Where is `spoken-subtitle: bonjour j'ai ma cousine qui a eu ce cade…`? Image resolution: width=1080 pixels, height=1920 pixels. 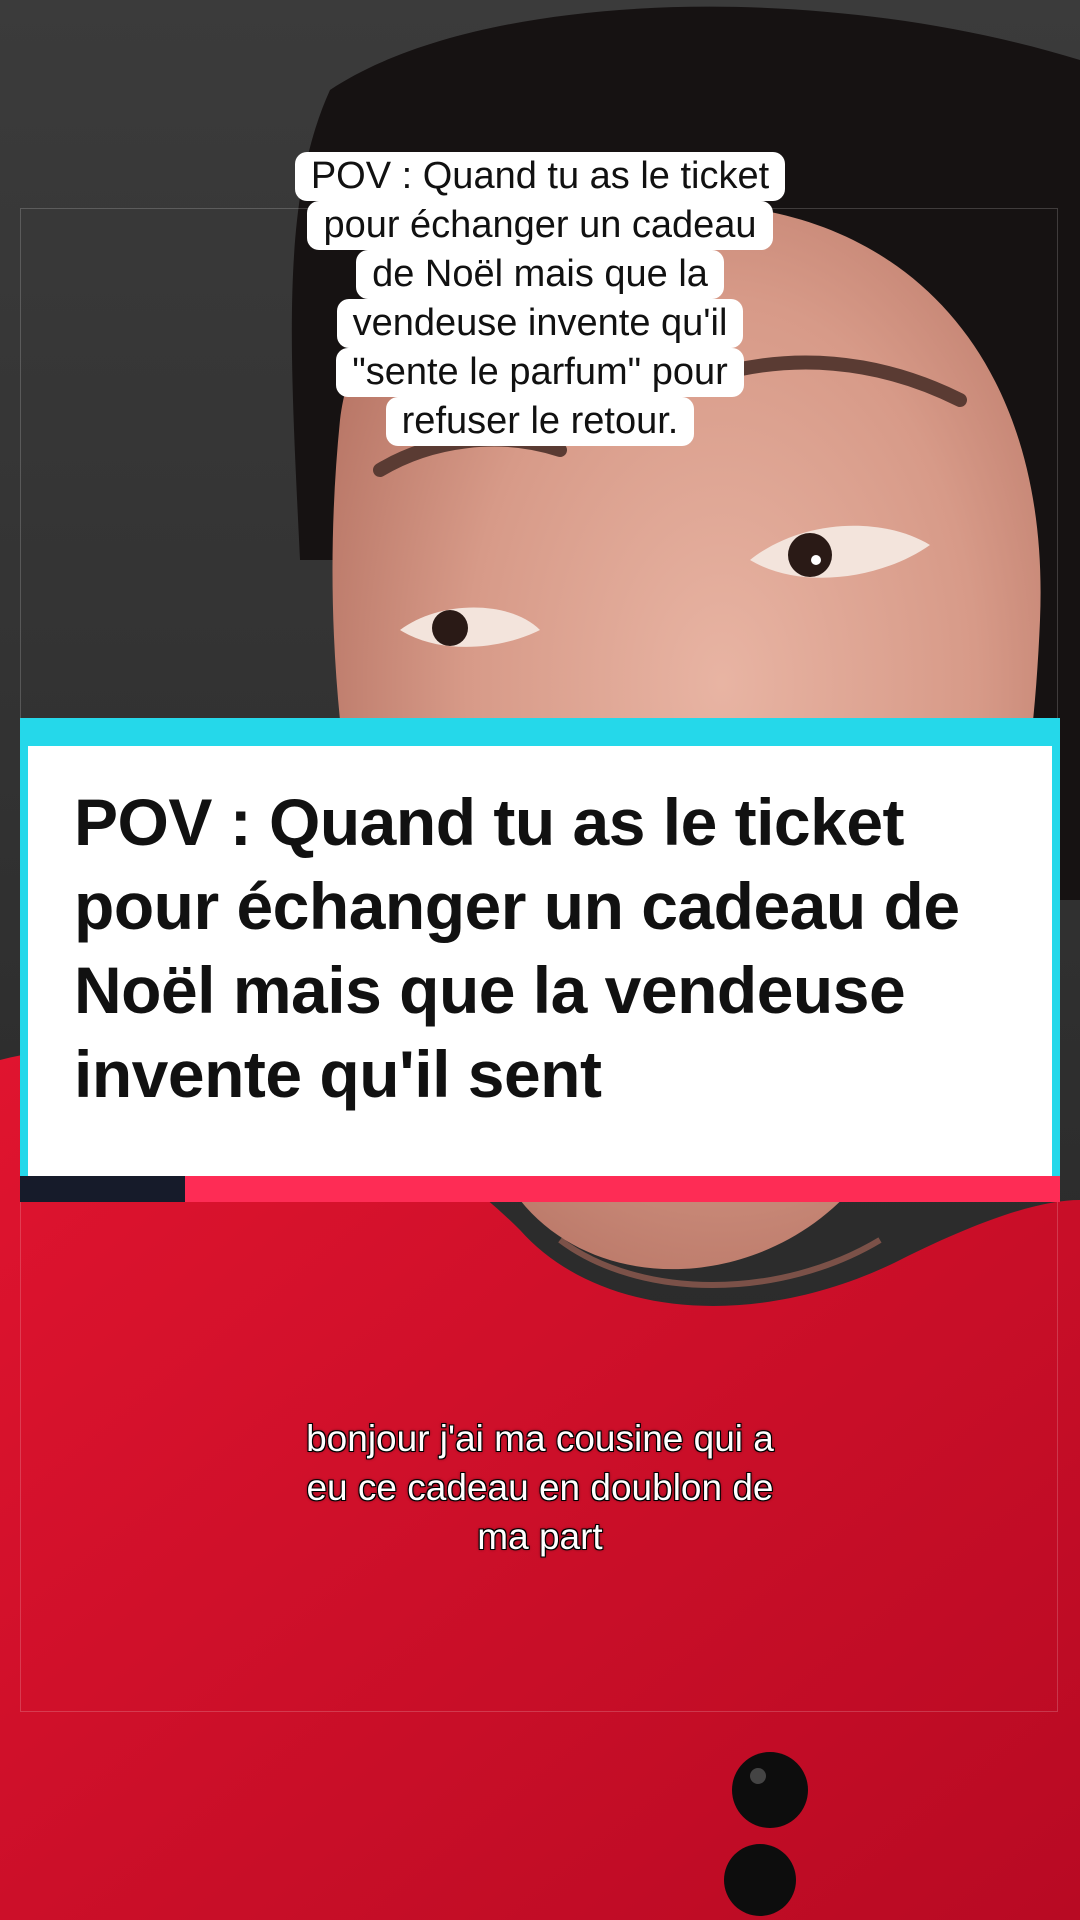
spoken-subtitle: bonjour j'ai ma cousine qui a eu ce cade… is located at coordinates (540, 1487).